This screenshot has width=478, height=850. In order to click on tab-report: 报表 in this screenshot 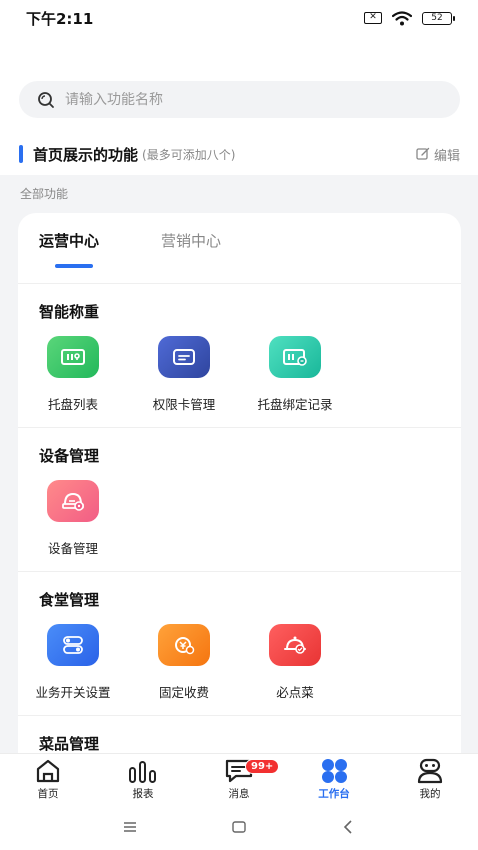, I will do `click(143, 779)`.